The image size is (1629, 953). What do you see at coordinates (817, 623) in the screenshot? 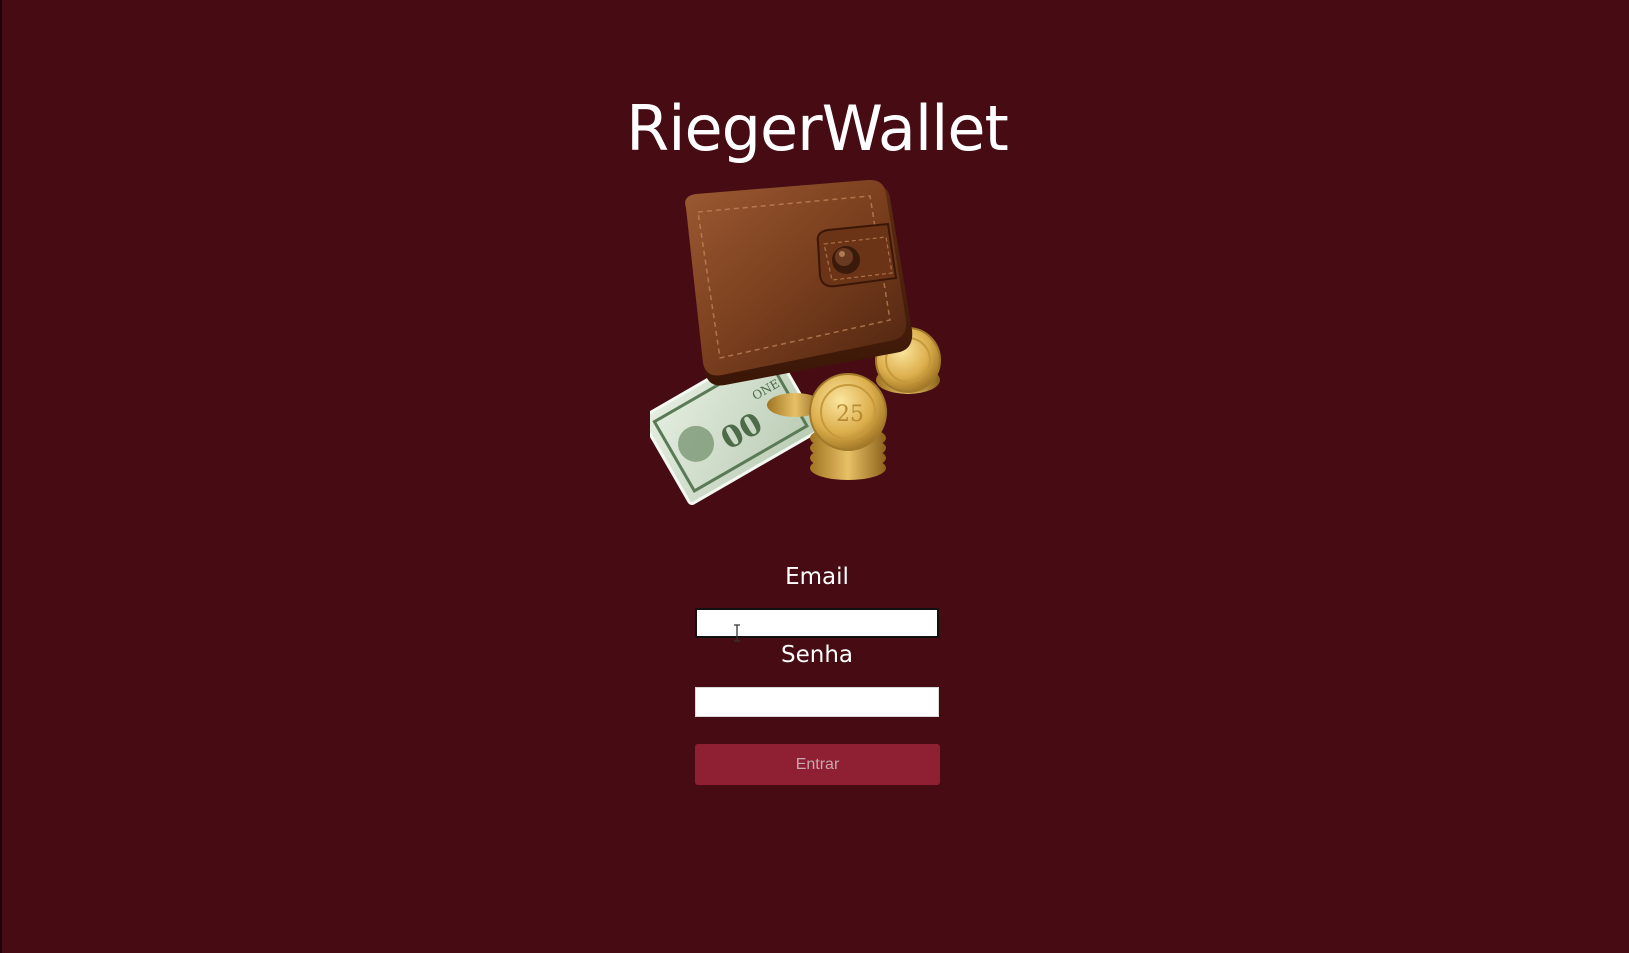
I see `email-input` at bounding box center [817, 623].